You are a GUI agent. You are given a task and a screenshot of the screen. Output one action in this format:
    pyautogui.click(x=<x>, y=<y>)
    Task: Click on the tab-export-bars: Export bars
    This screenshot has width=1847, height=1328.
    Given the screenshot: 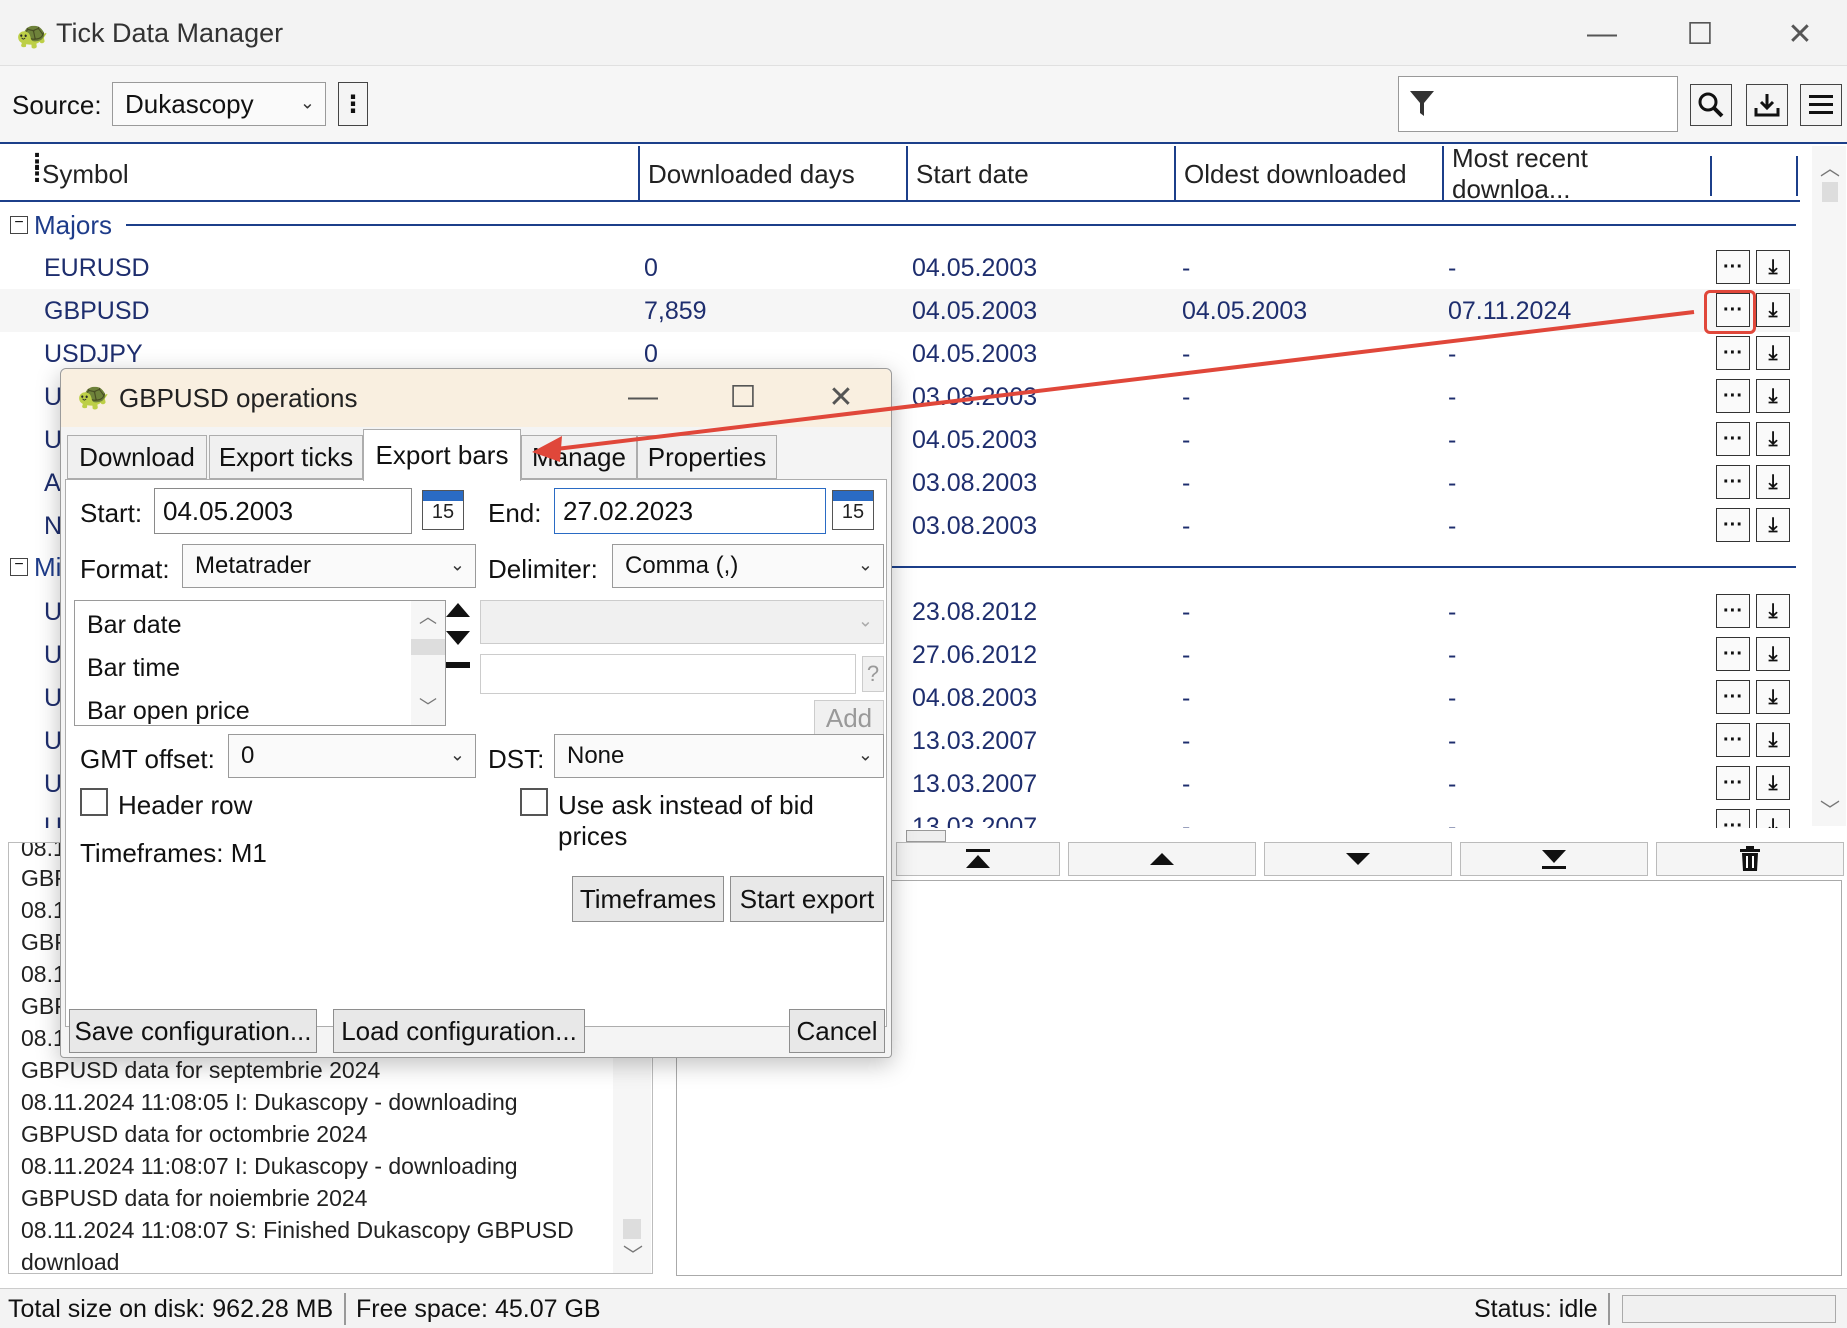 What is the action you would take?
    pyautogui.click(x=442, y=455)
    